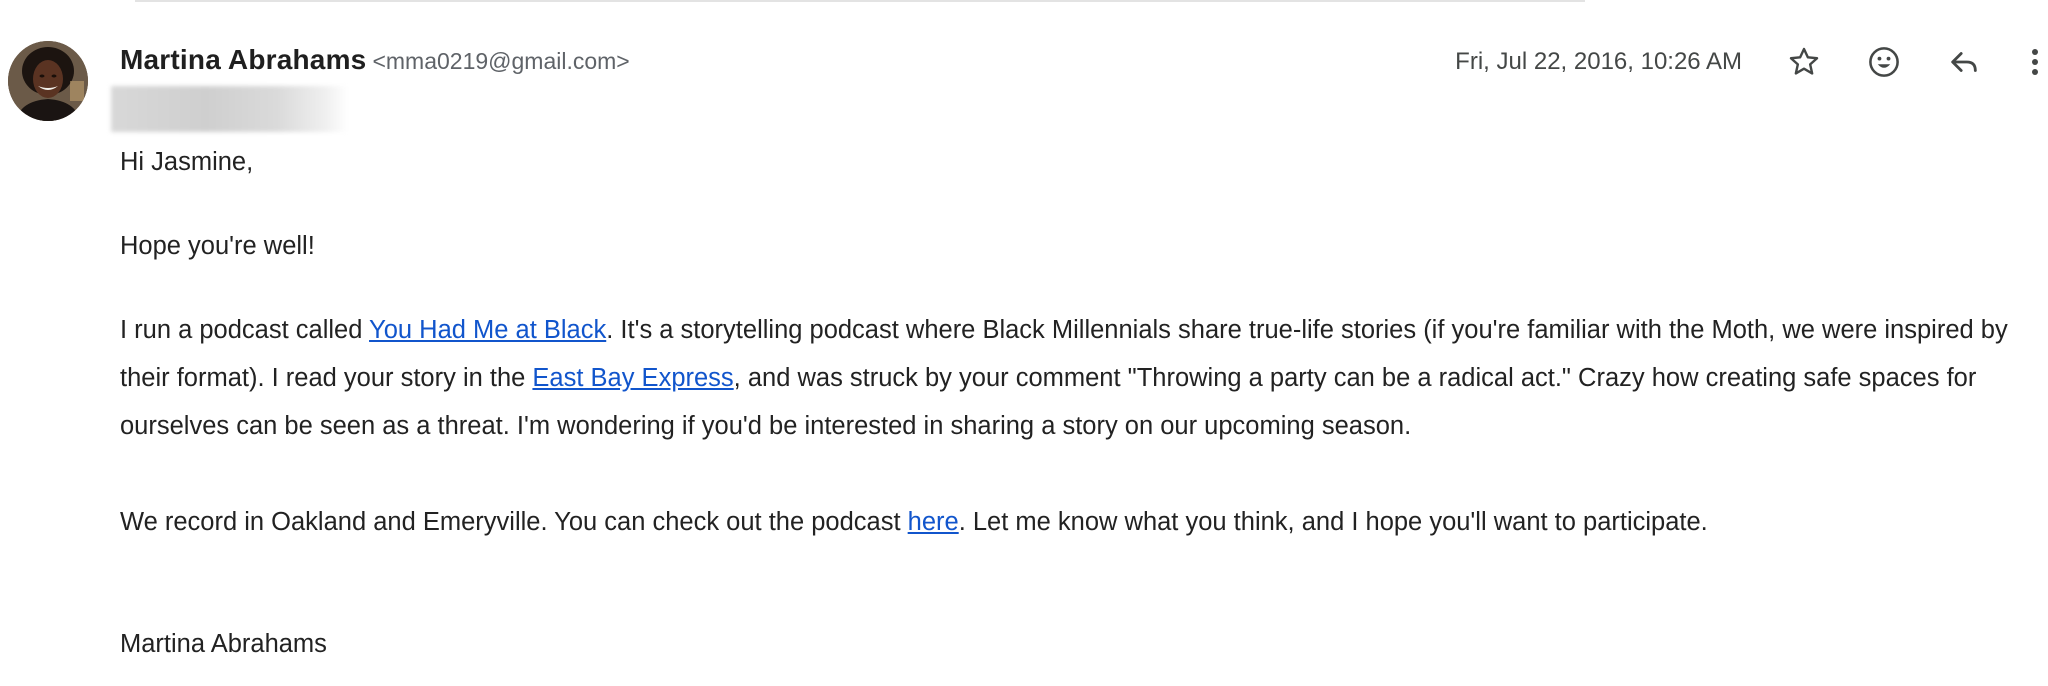 The height and width of the screenshot is (686, 2048). Describe the element at coordinates (187, 162) in the screenshot. I see `greeting: Hi Jasmine,` at that location.